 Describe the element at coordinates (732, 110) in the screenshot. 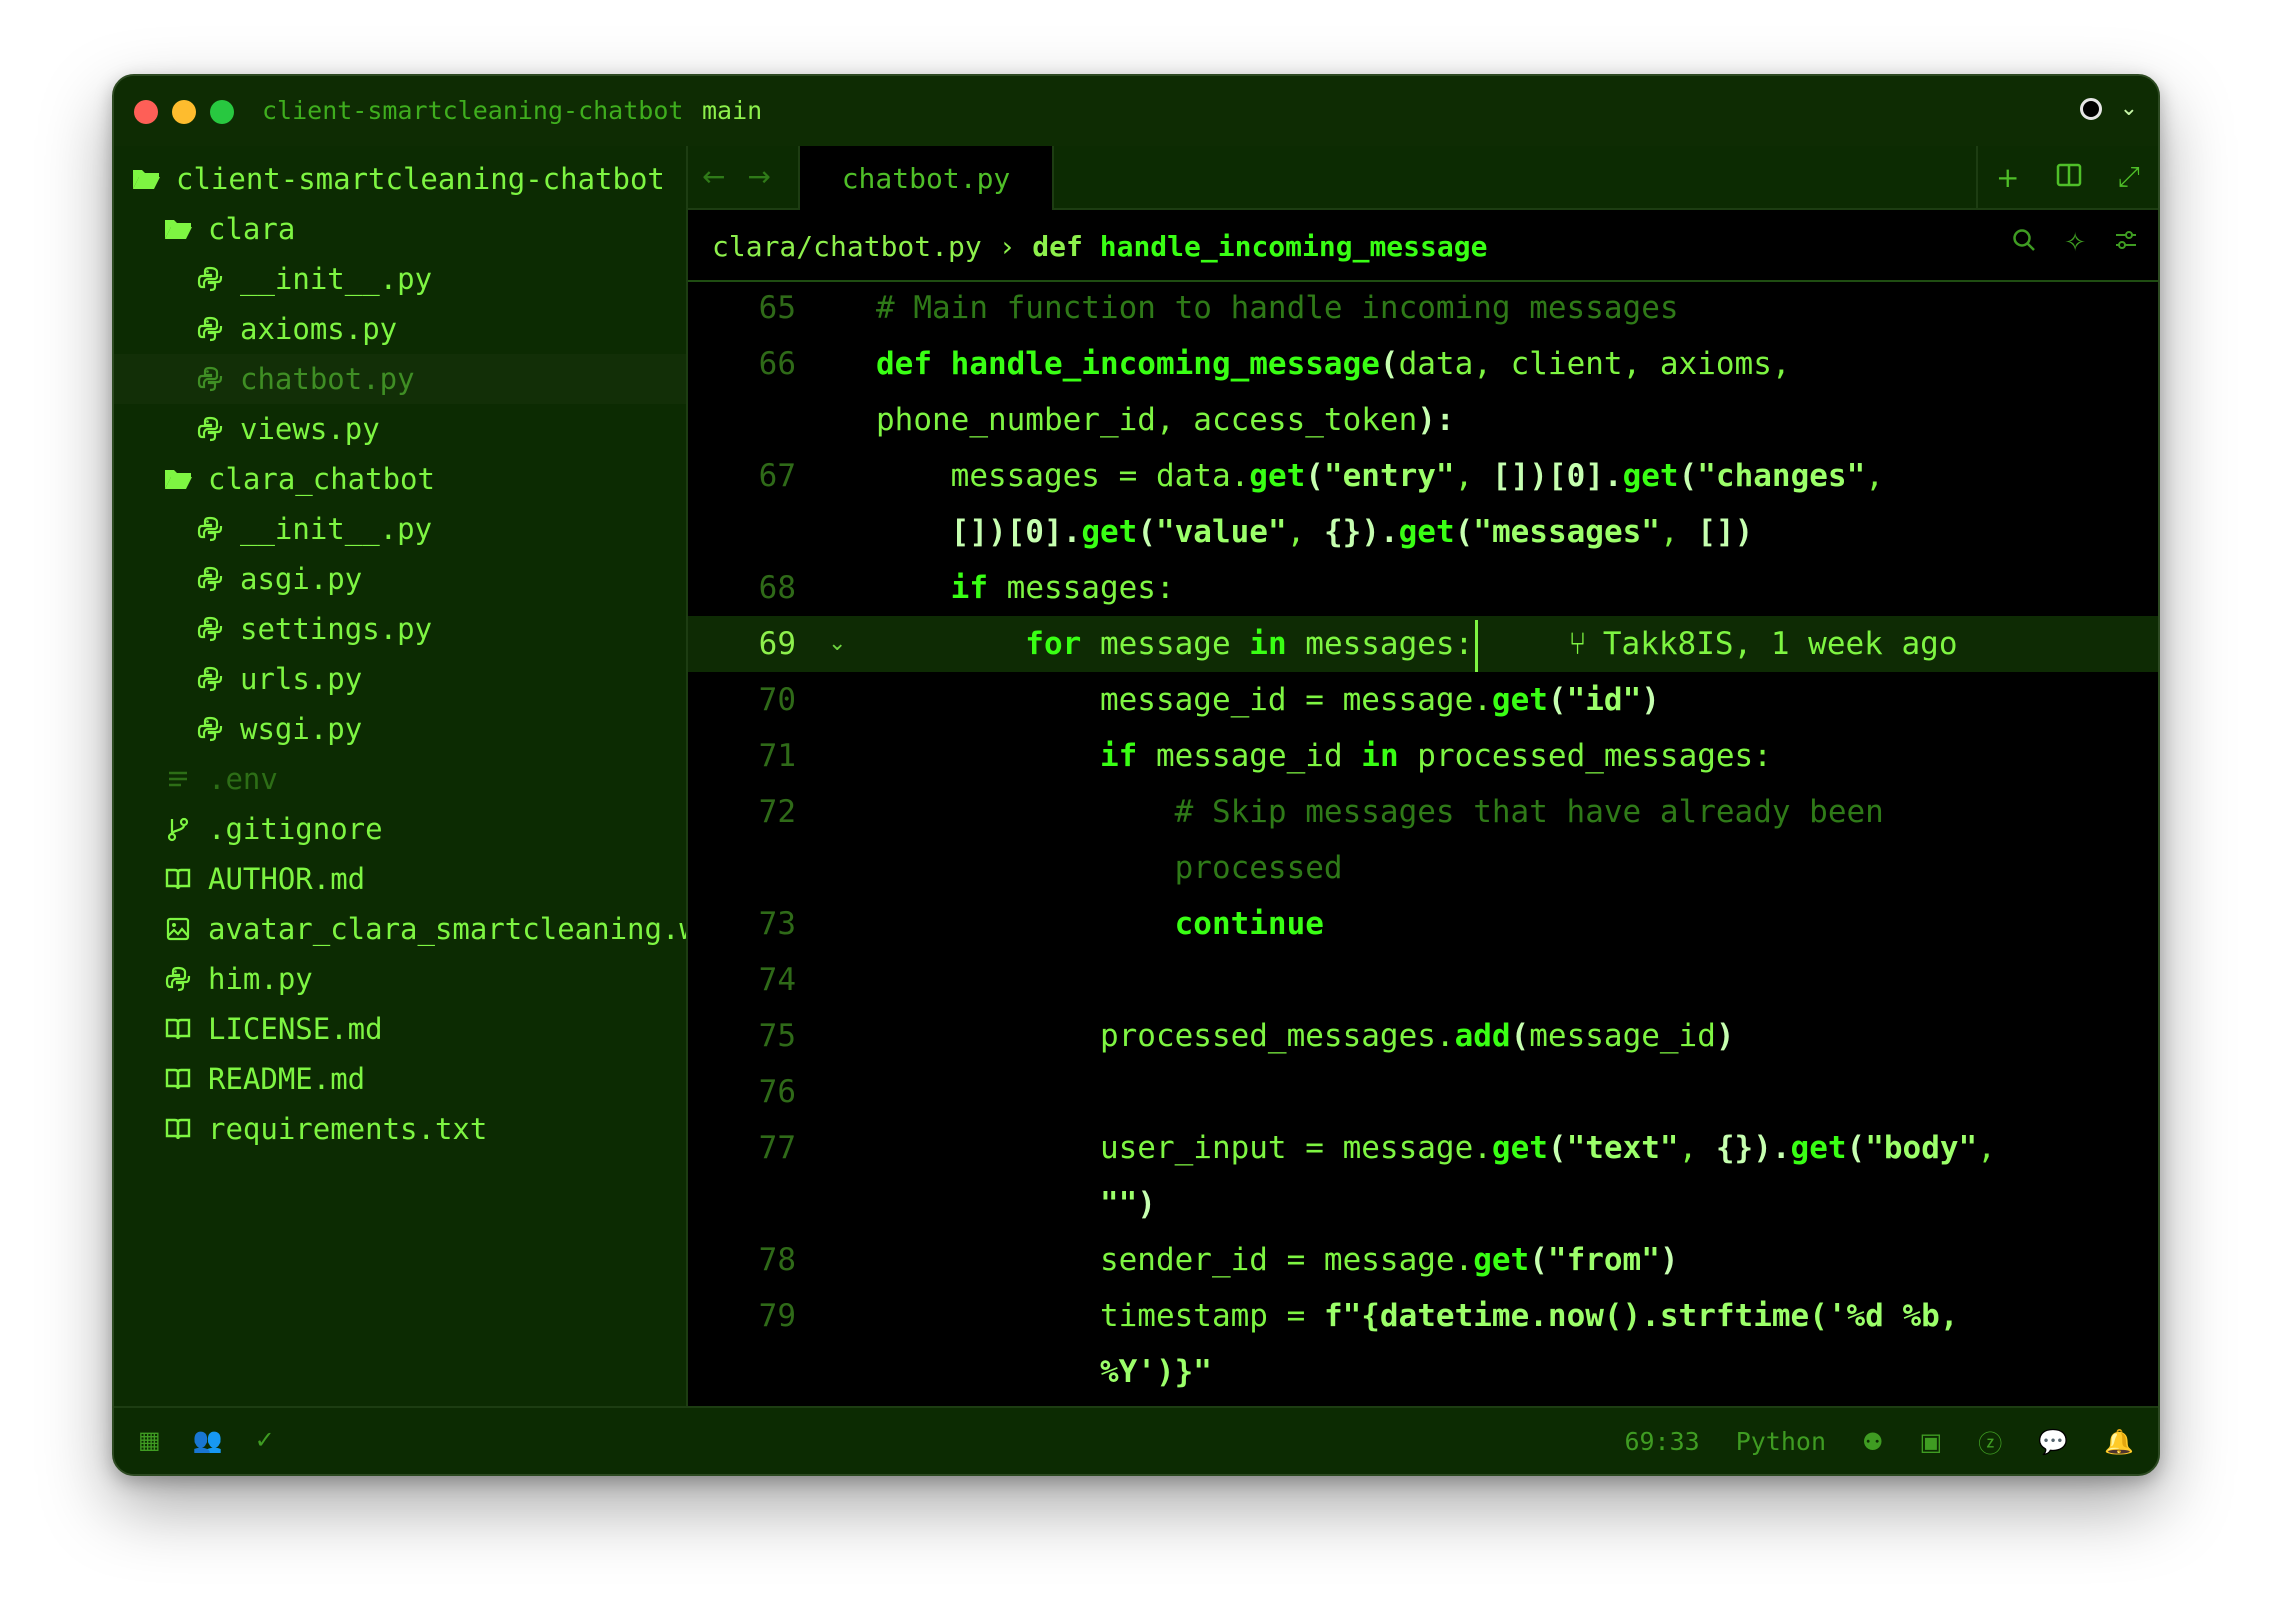

I see `branch-name: main` at that location.